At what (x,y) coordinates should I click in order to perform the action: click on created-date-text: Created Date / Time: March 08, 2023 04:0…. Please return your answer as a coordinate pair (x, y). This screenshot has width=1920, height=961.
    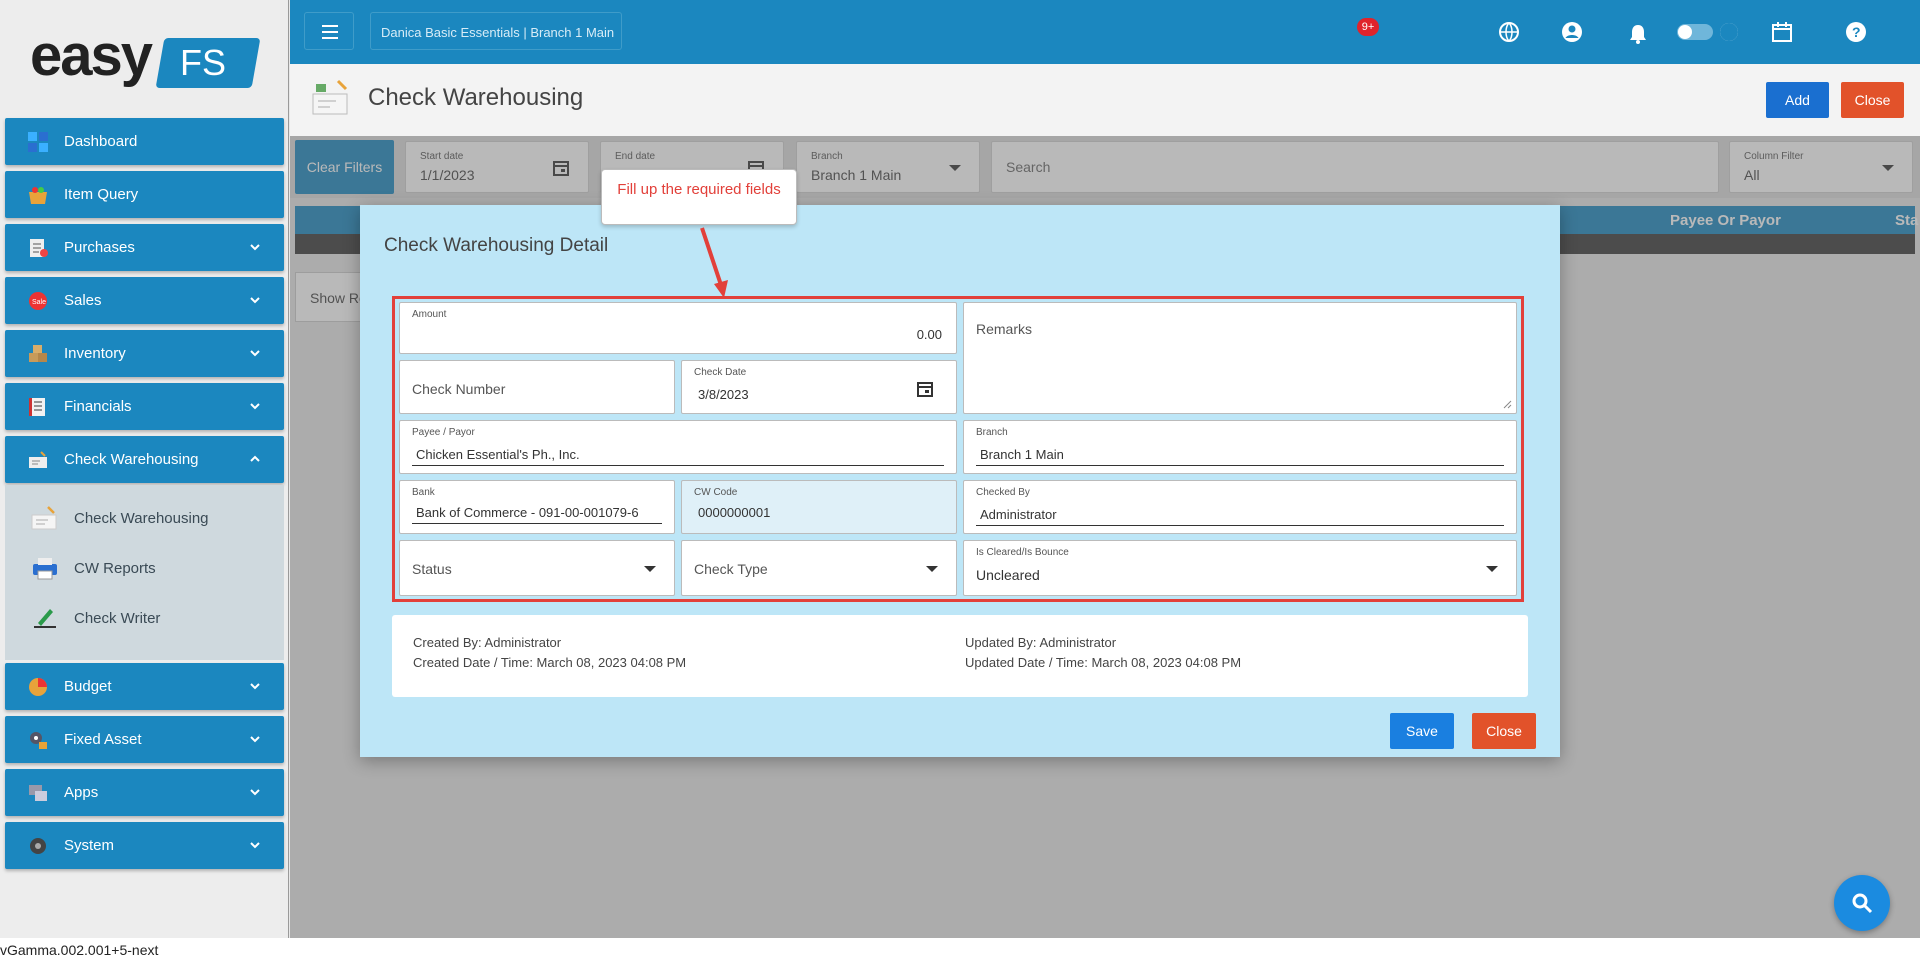
    Looking at the image, I should click on (550, 662).